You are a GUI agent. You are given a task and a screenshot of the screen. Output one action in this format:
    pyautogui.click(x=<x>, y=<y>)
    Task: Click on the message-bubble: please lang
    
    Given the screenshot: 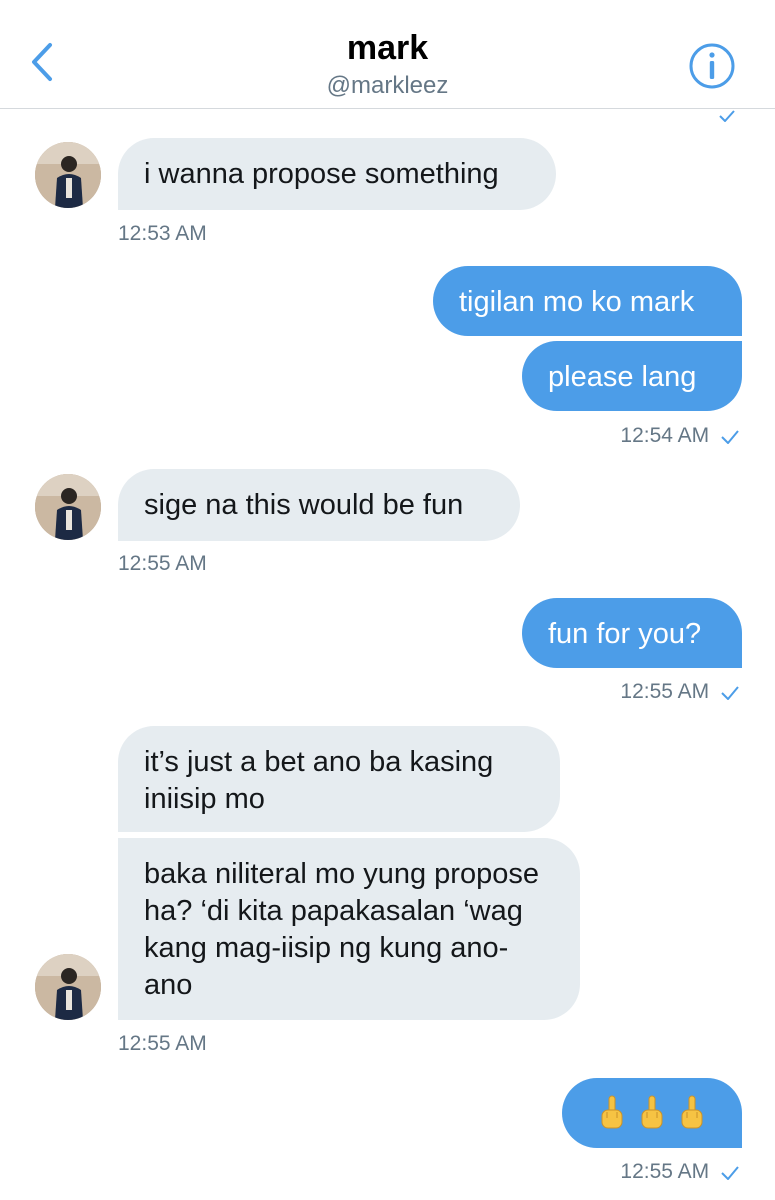 What is the action you would take?
    pyautogui.click(x=632, y=376)
    